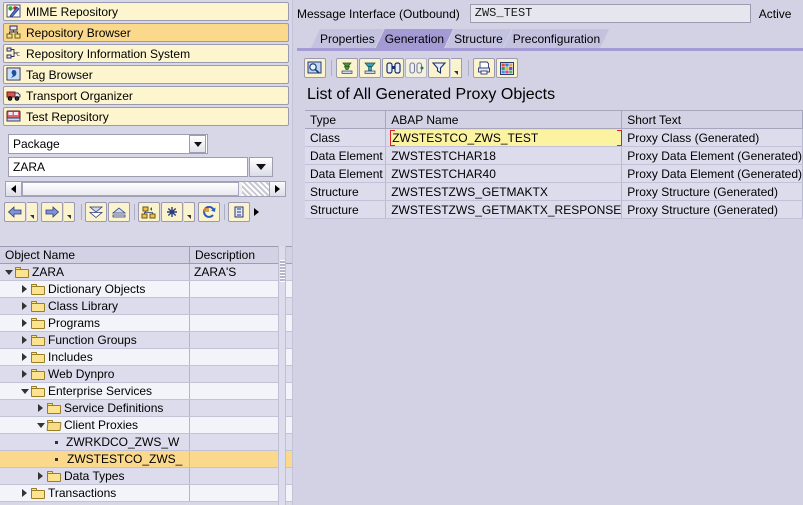  Describe the element at coordinates (146, 95) in the screenshot. I see `nav-button-transport-organizer: Transport Organizer` at that location.